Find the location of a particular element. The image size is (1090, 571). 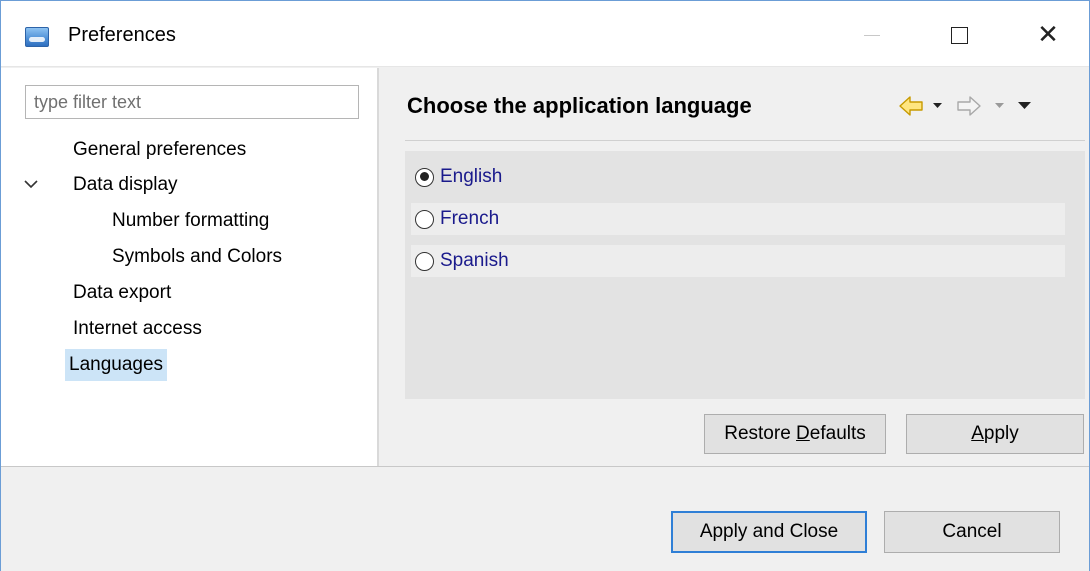

minimize-button is located at coordinates (872, 35).